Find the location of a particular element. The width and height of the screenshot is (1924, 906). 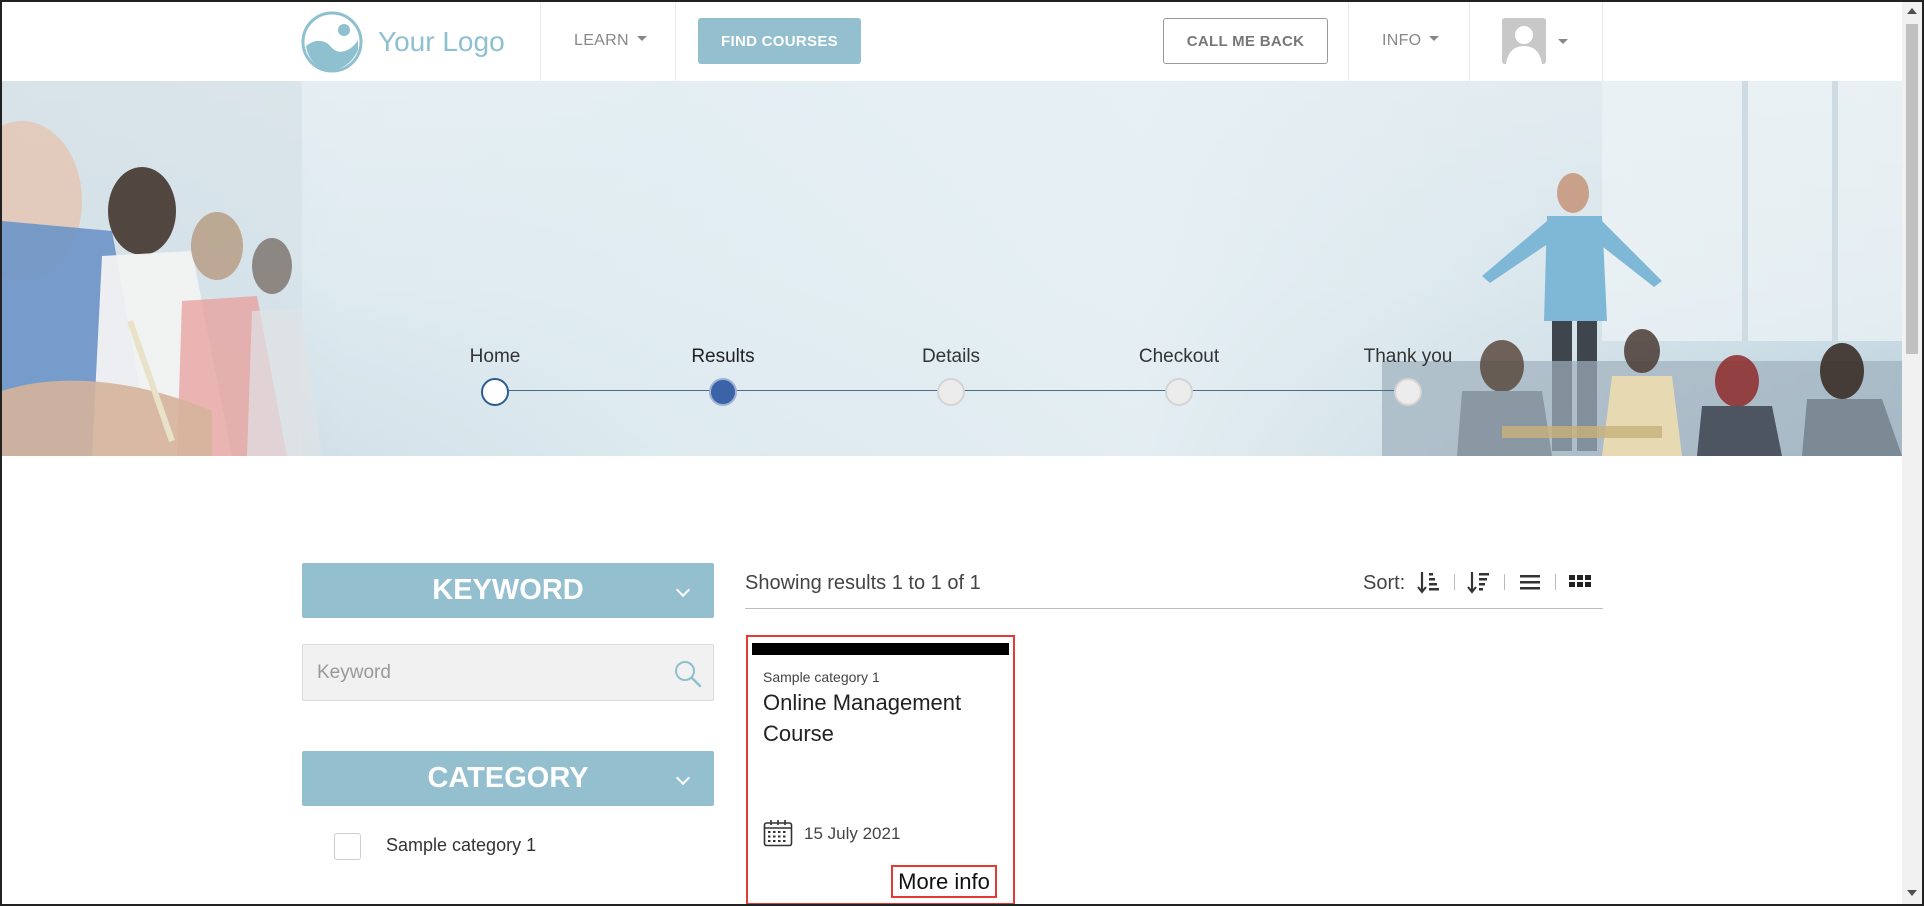

grid-view-icon is located at coordinates (1580, 582).